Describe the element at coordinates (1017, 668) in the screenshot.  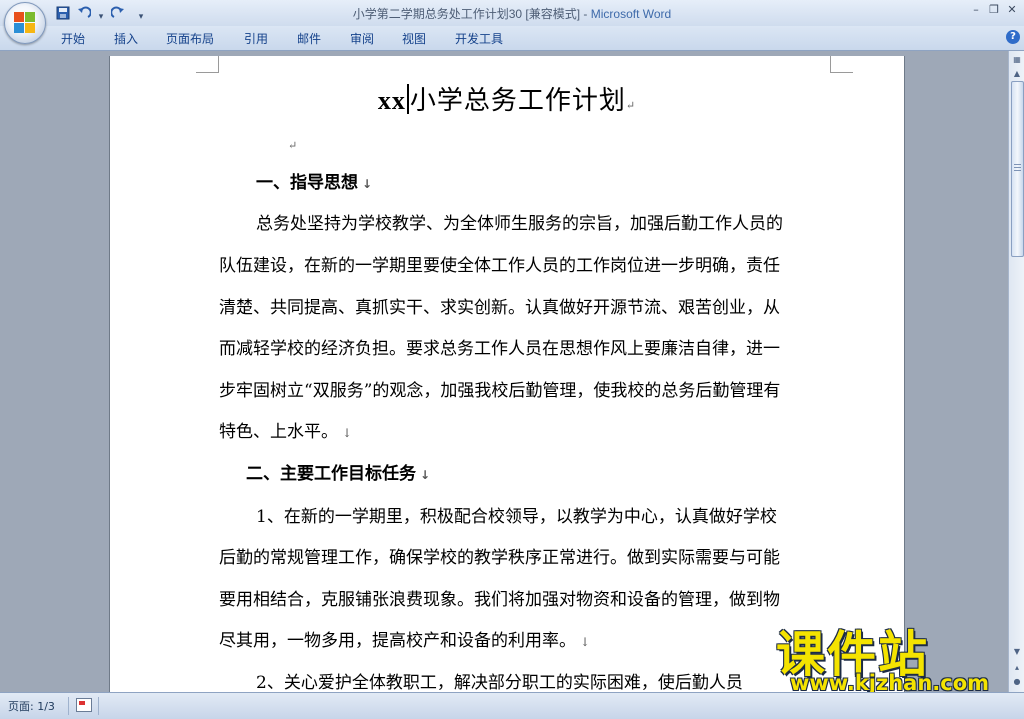
I see `previous-page-icon: ▴` at that location.